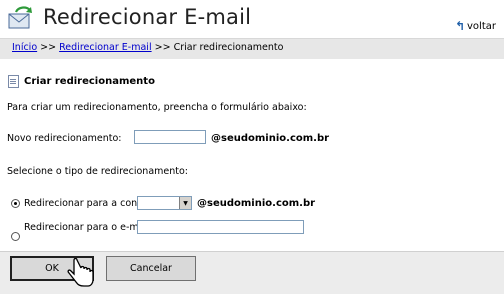  I want to click on new-redirect-label: Novo redirecionamento:, so click(64, 138).